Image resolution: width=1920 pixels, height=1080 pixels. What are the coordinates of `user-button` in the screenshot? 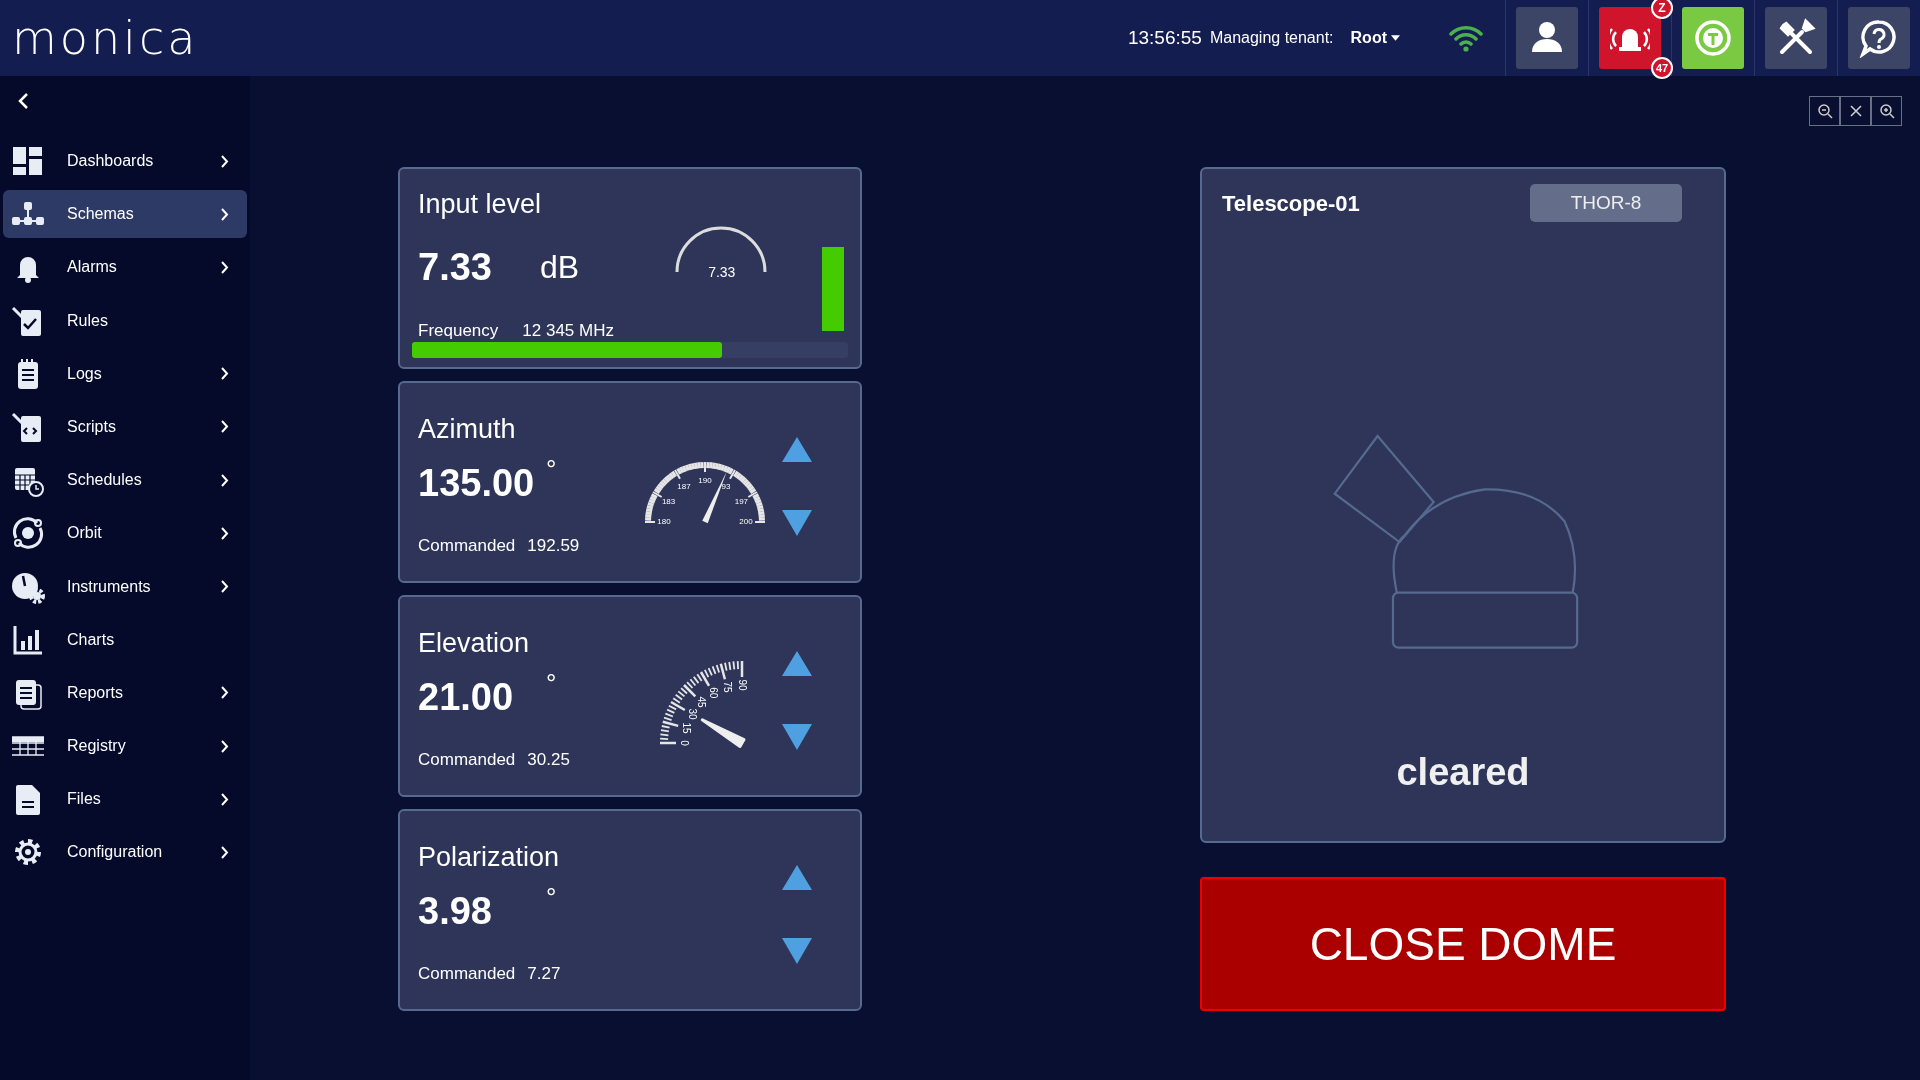 It's located at (1547, 38).